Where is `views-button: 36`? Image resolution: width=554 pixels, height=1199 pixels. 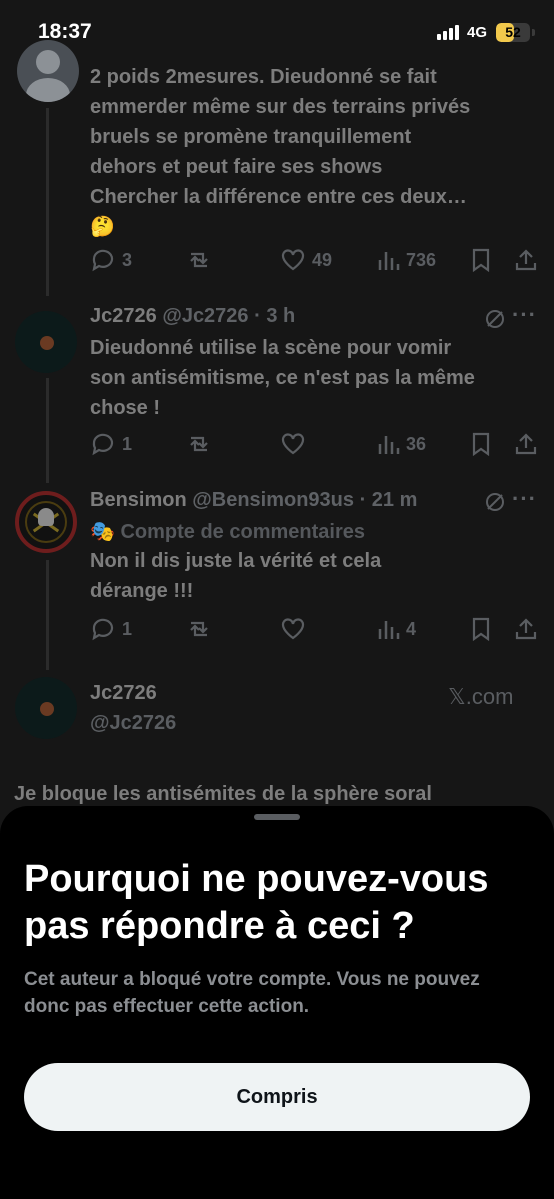
views-button: 36 is located at coordinates (401, 444).